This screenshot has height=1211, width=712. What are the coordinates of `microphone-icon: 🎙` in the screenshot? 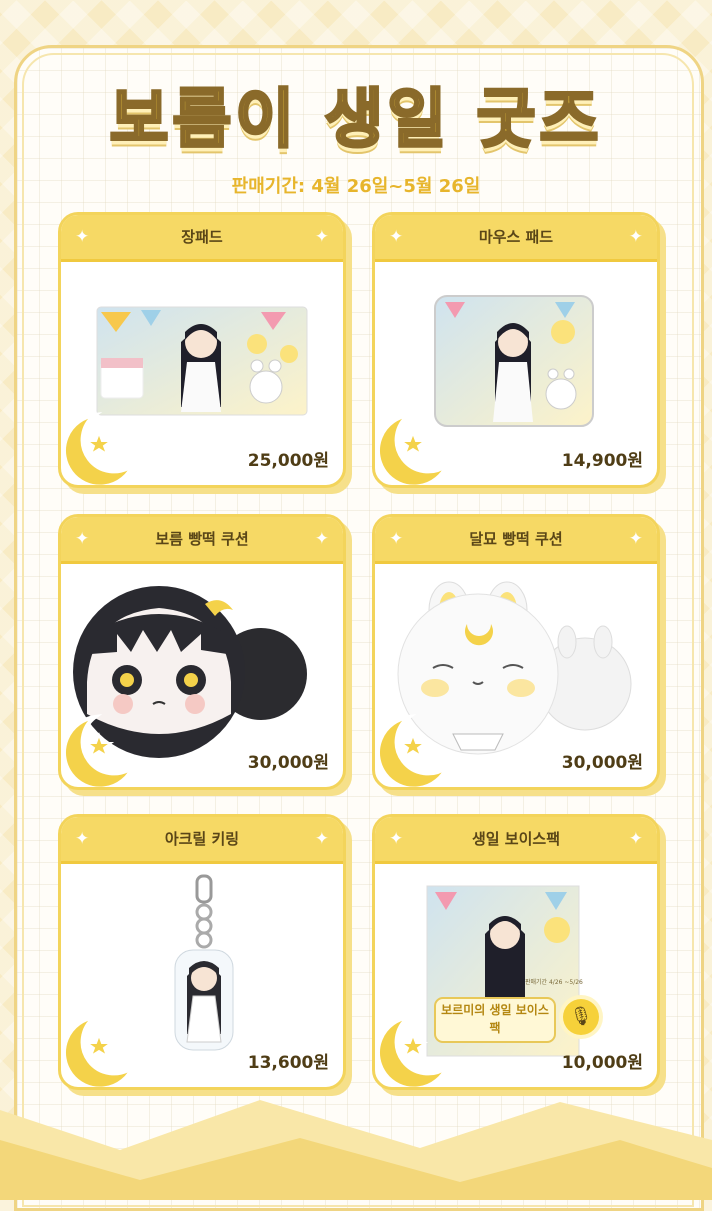 It's located at (581, 1017).